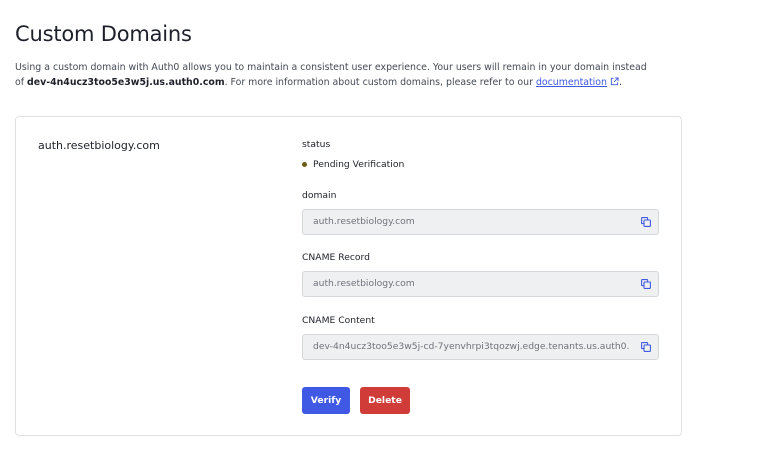 This screenshot has width=775, height=470. Describe the element at coordinates (614, 81) in the screenshot. I see `external-link-icon` at that location.